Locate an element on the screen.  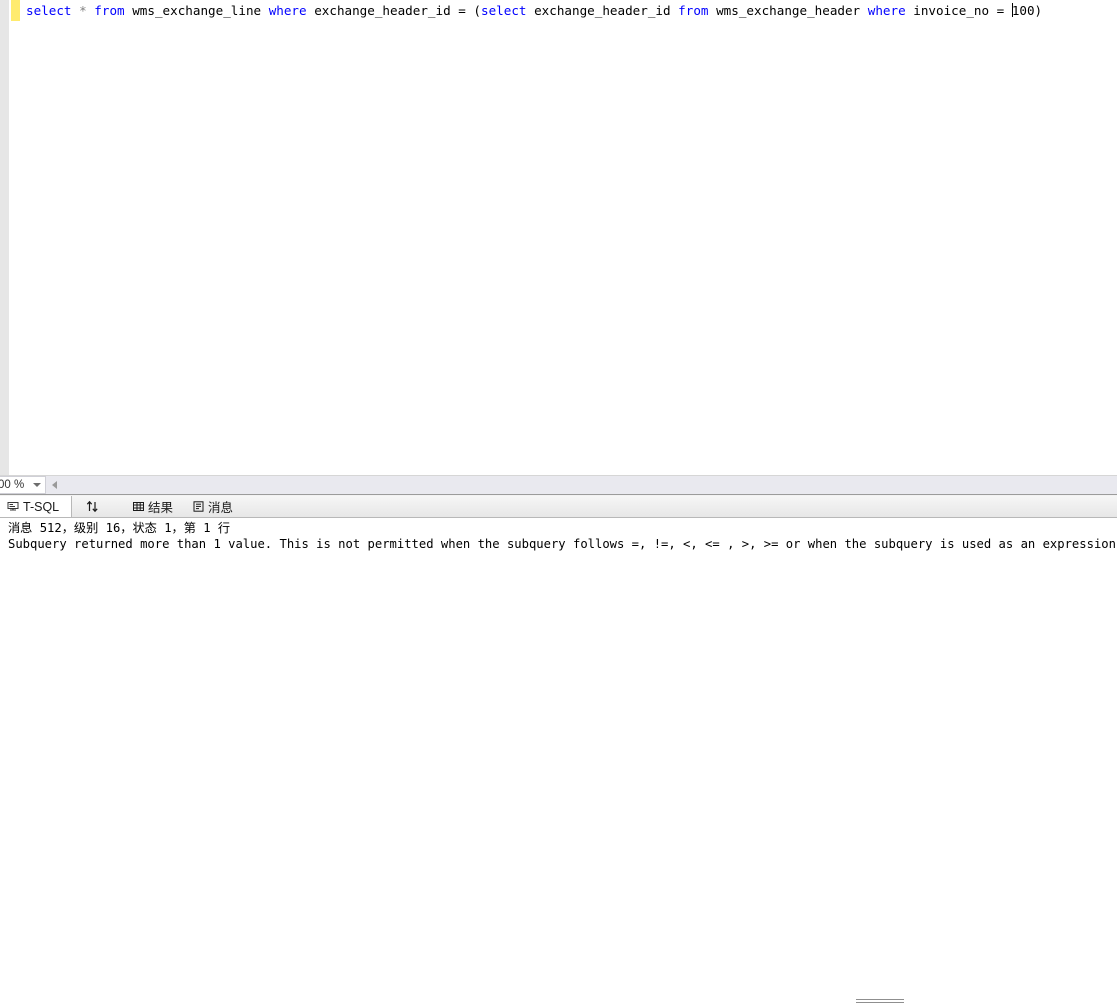
editor-indicator-margin is located at coordinates (4, 237).